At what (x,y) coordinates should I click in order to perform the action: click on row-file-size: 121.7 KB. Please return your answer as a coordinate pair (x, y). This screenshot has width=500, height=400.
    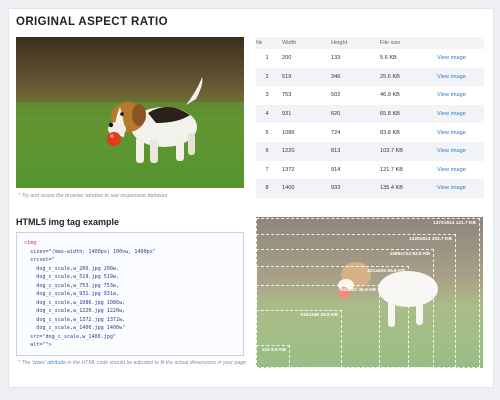
    Looking at the image, I should click on (392, 169).